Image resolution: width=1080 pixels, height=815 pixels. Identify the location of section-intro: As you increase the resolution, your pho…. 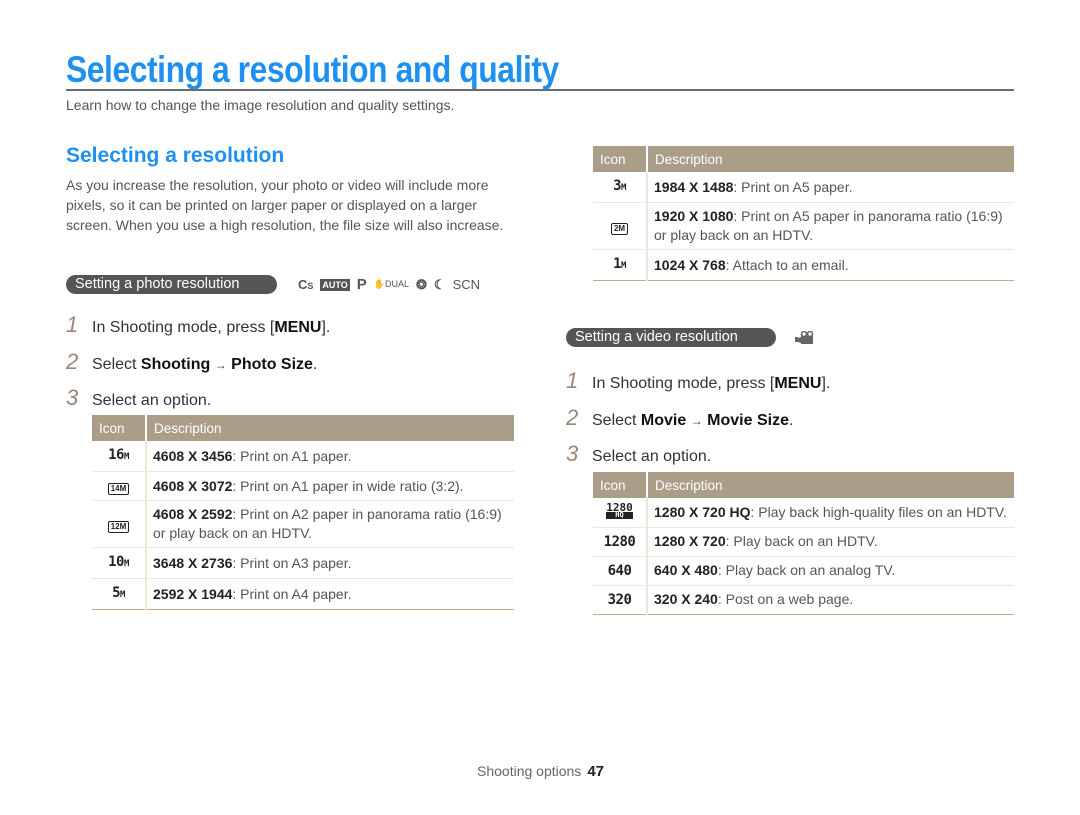
(285, 205).